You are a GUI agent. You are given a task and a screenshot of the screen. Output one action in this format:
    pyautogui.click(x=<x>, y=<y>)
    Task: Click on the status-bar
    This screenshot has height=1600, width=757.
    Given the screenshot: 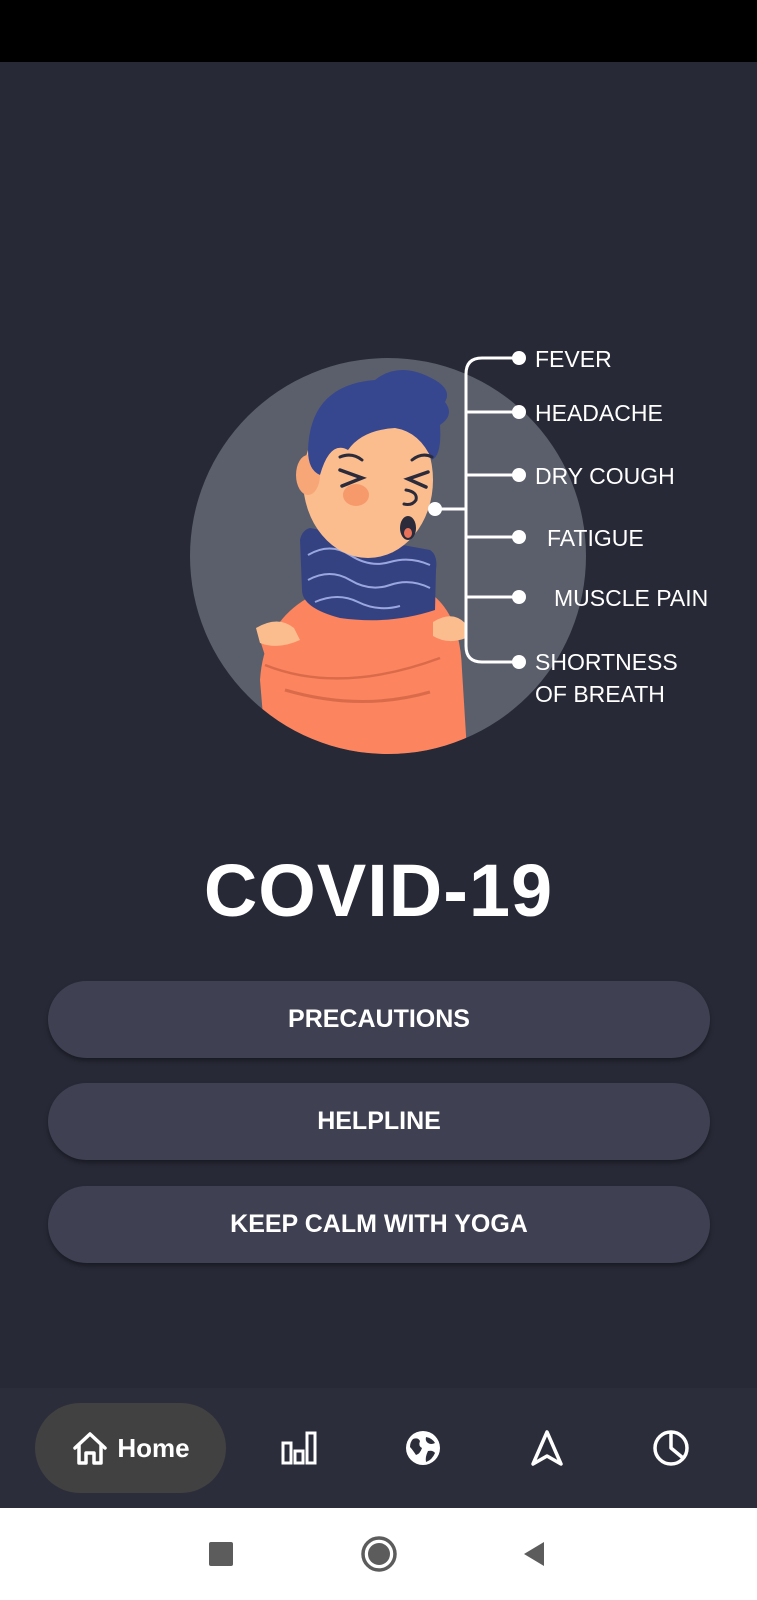 What is the action you would take?
    pyautogui.click(x=378, y=31)
    